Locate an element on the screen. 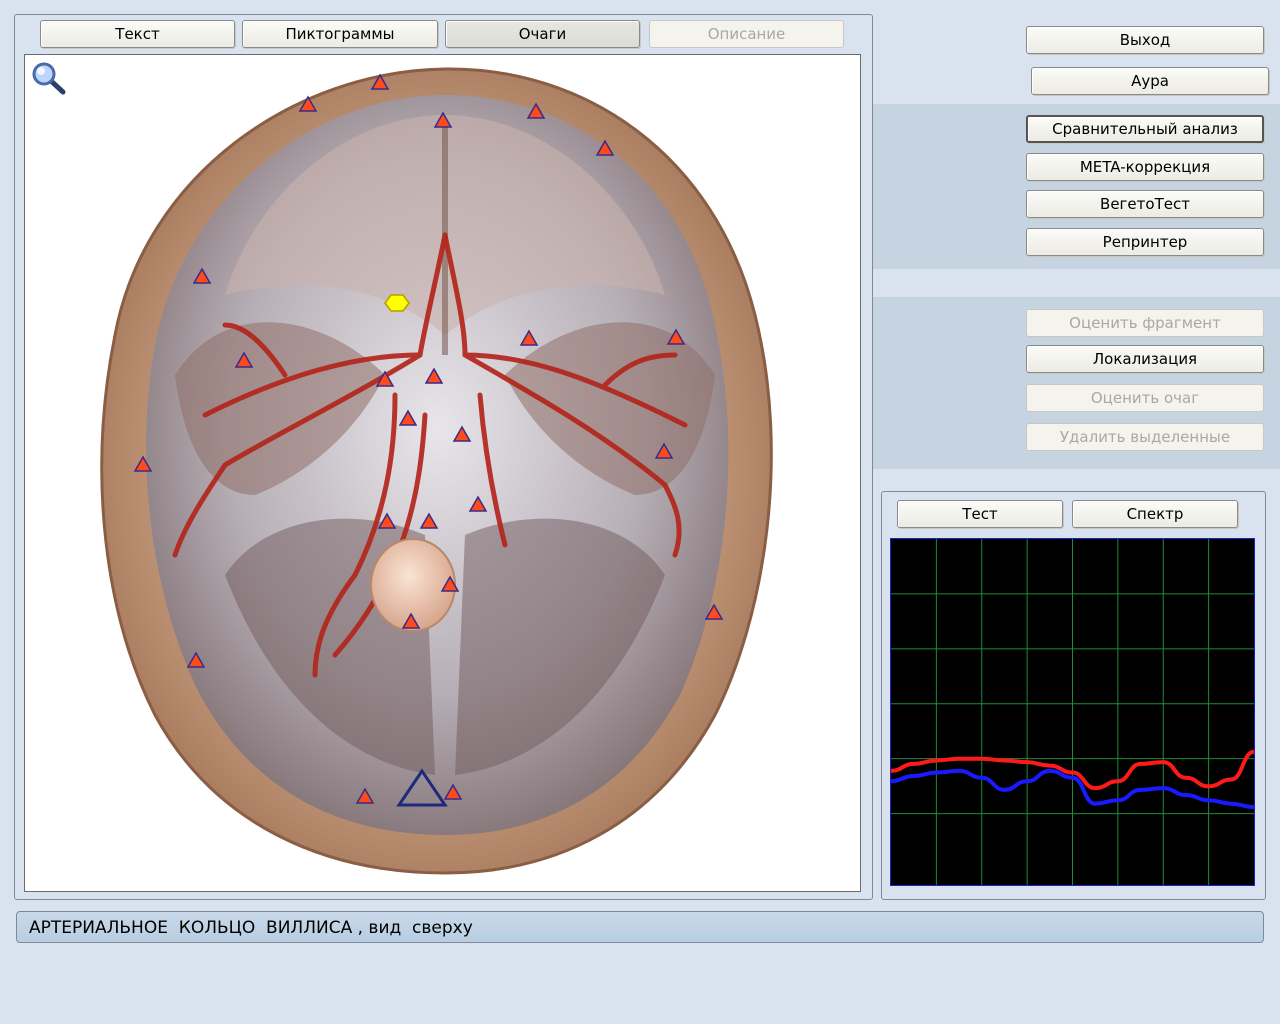 This screenshot has width=1280, height=1024. reprinter-button: Репринтер is located at coordinates (1145, 242).